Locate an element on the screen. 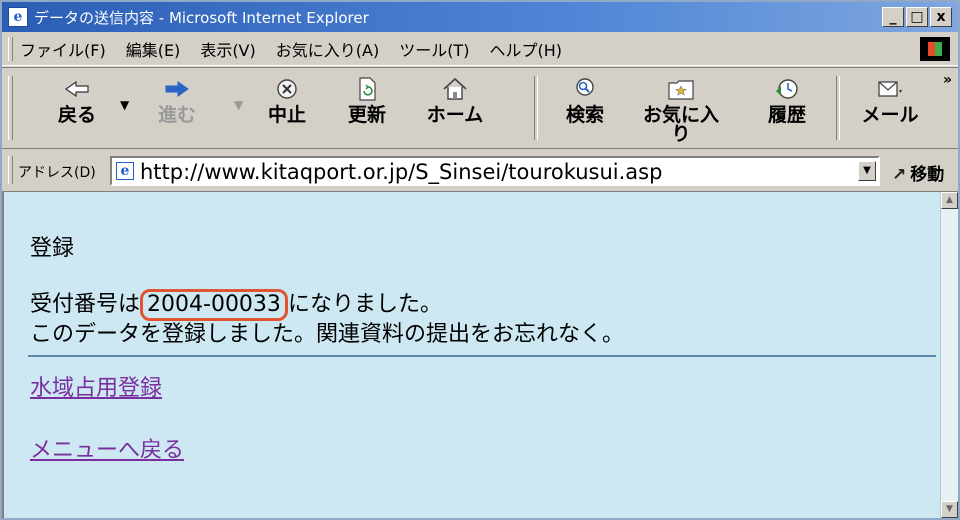 The image size is (960, 520). window-title: データの送信内容 - Microsoft Internet Explorer is located at coordinates (201, 17).